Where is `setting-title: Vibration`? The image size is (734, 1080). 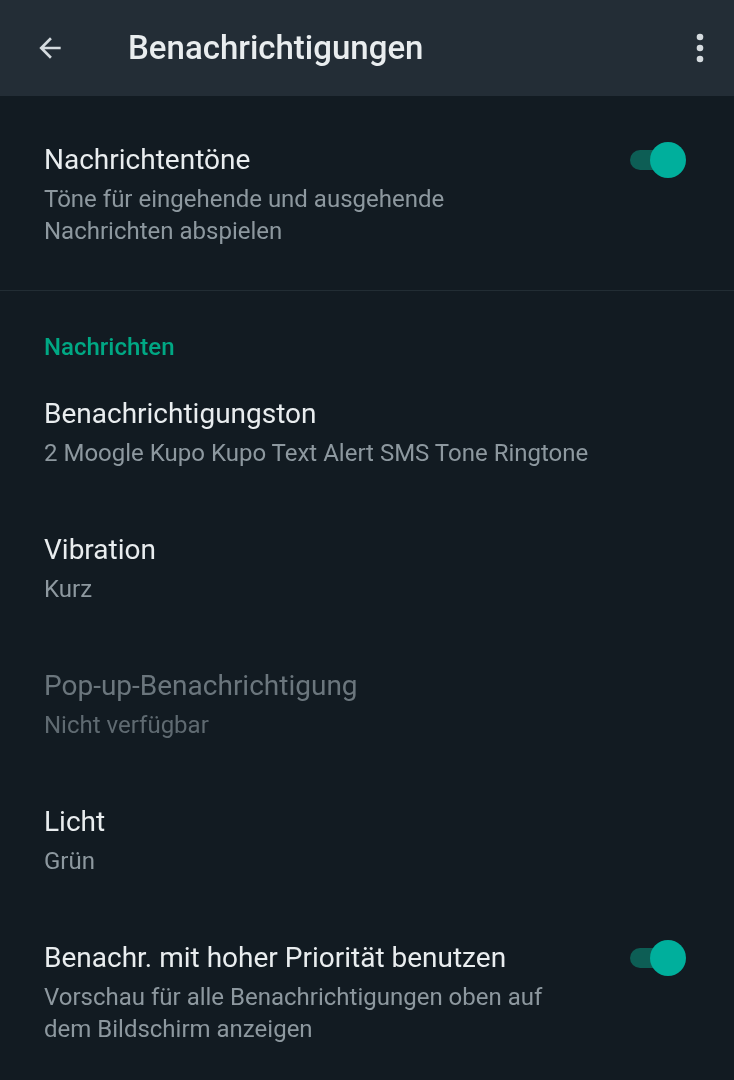
setting-title: Vibration is located at coordinates (365, 550).